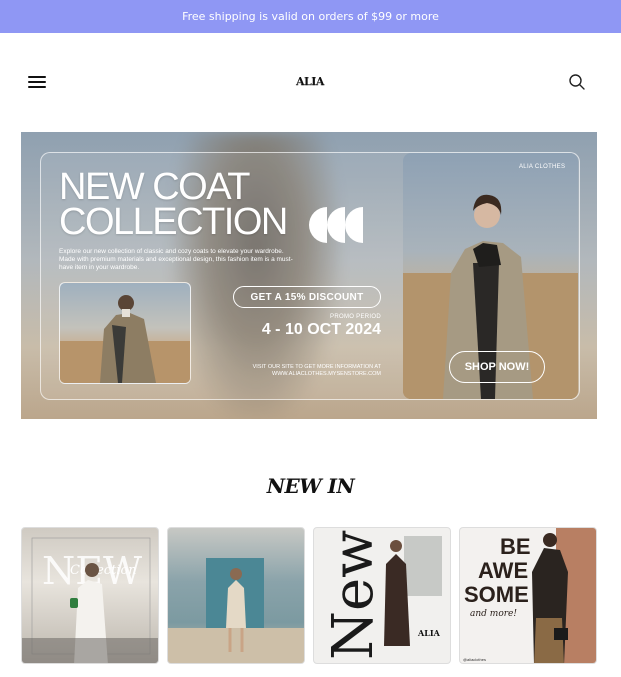 This screenshot has height=677, width=621. I want to click on product-4-handle: @aliaclothes, so click(474, 659).